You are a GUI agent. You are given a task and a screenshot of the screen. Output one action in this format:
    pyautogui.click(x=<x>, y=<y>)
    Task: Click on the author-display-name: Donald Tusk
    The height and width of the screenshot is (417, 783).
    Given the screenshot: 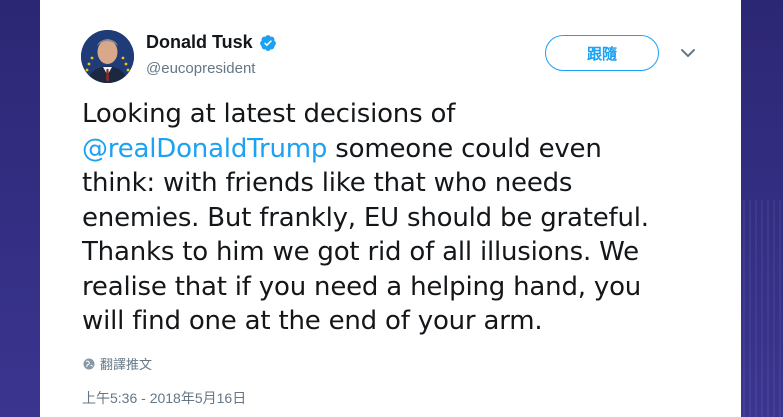 What is the action you would take?
    pyautogui.click(x=199, y=42)
    